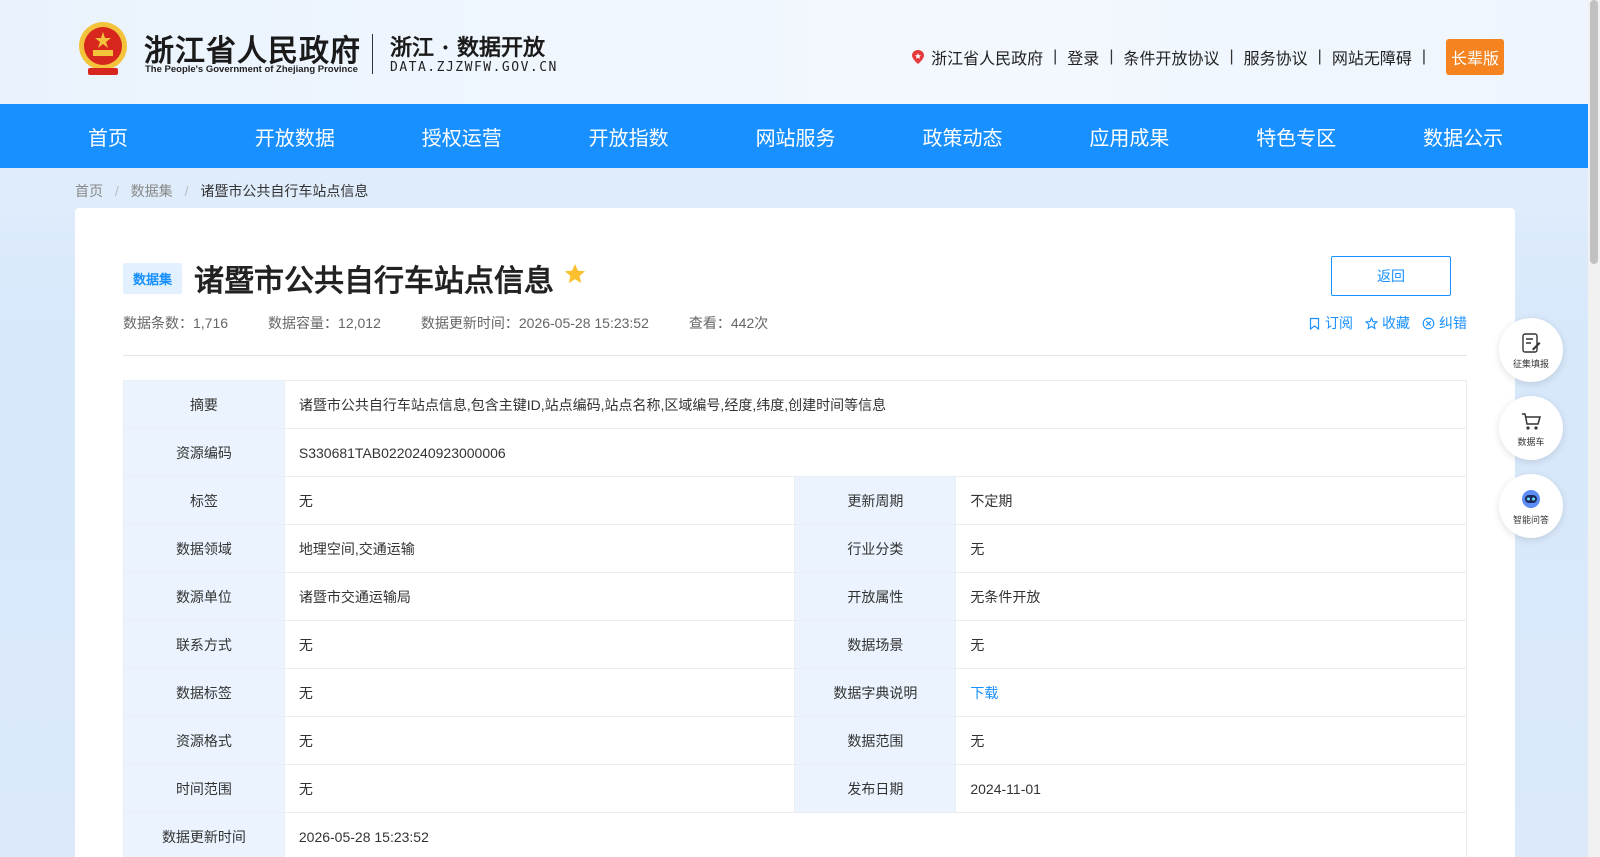 Image resolution: width=1600 pixels, height=857 pixels. What do you see at coordinates (103, 48) in the screenshot?
I see `national-emblem-icon` at bounding box center [103, 48].